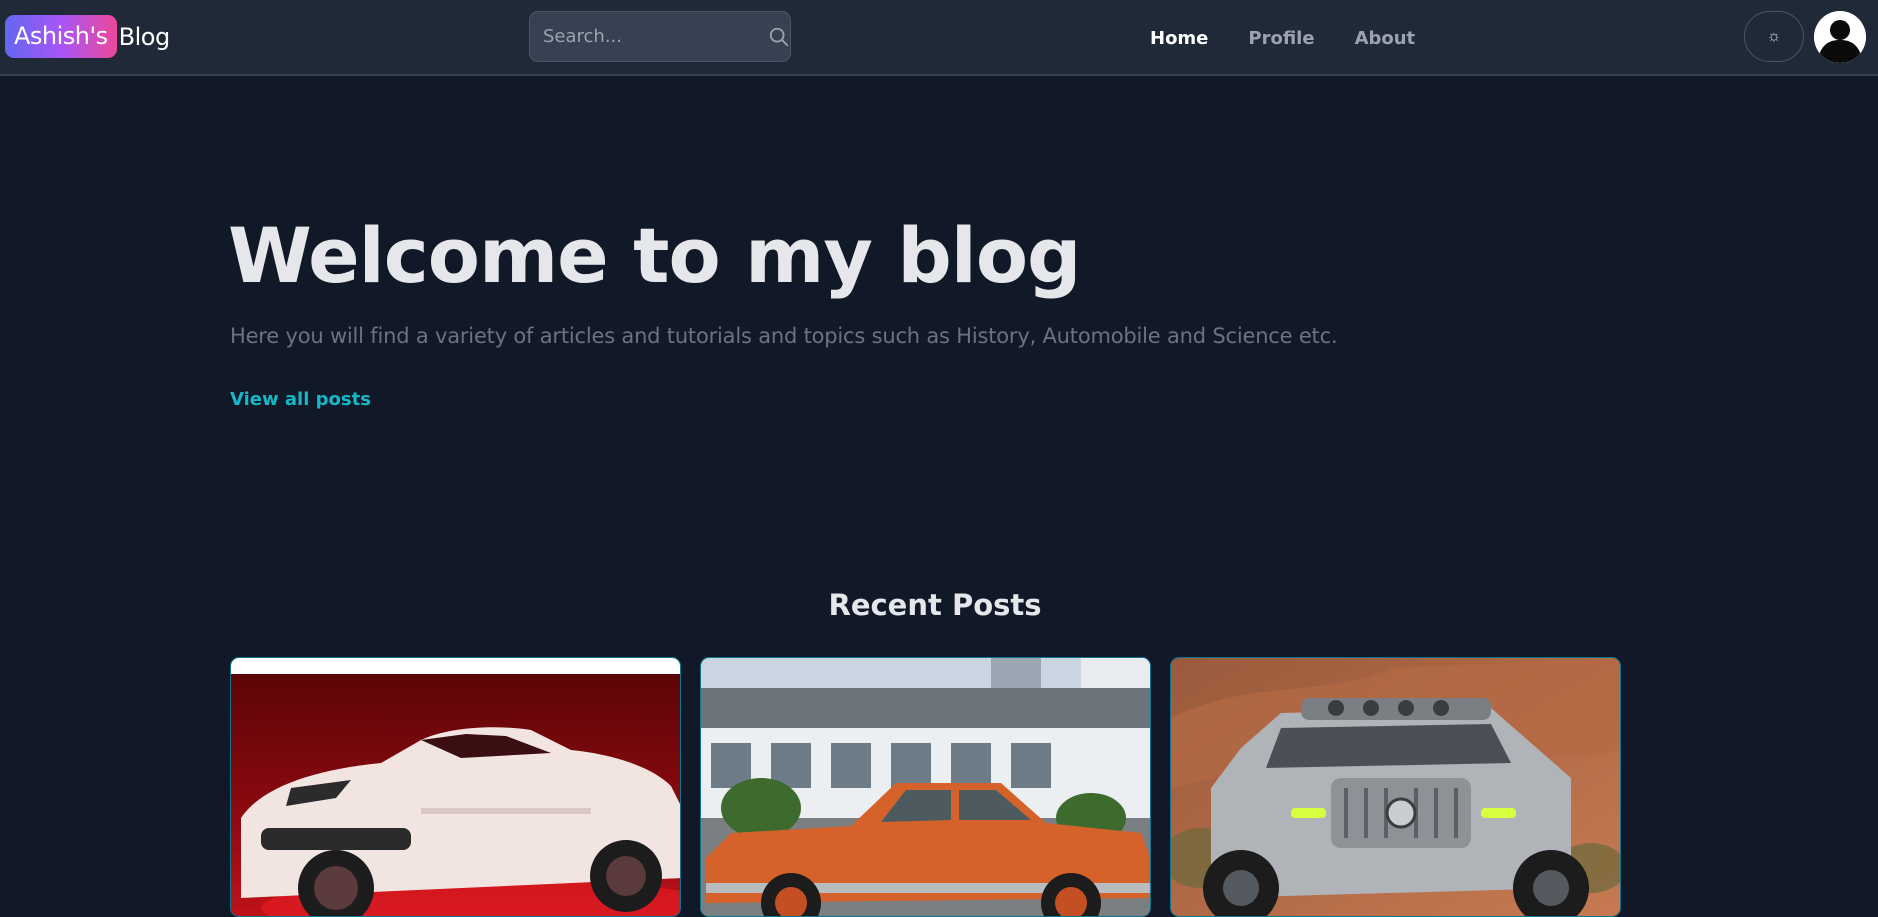 The height and width of the screenshot is (917, 1878). I want to click on site-logo: Ashish's Blog, so click(87, 36).